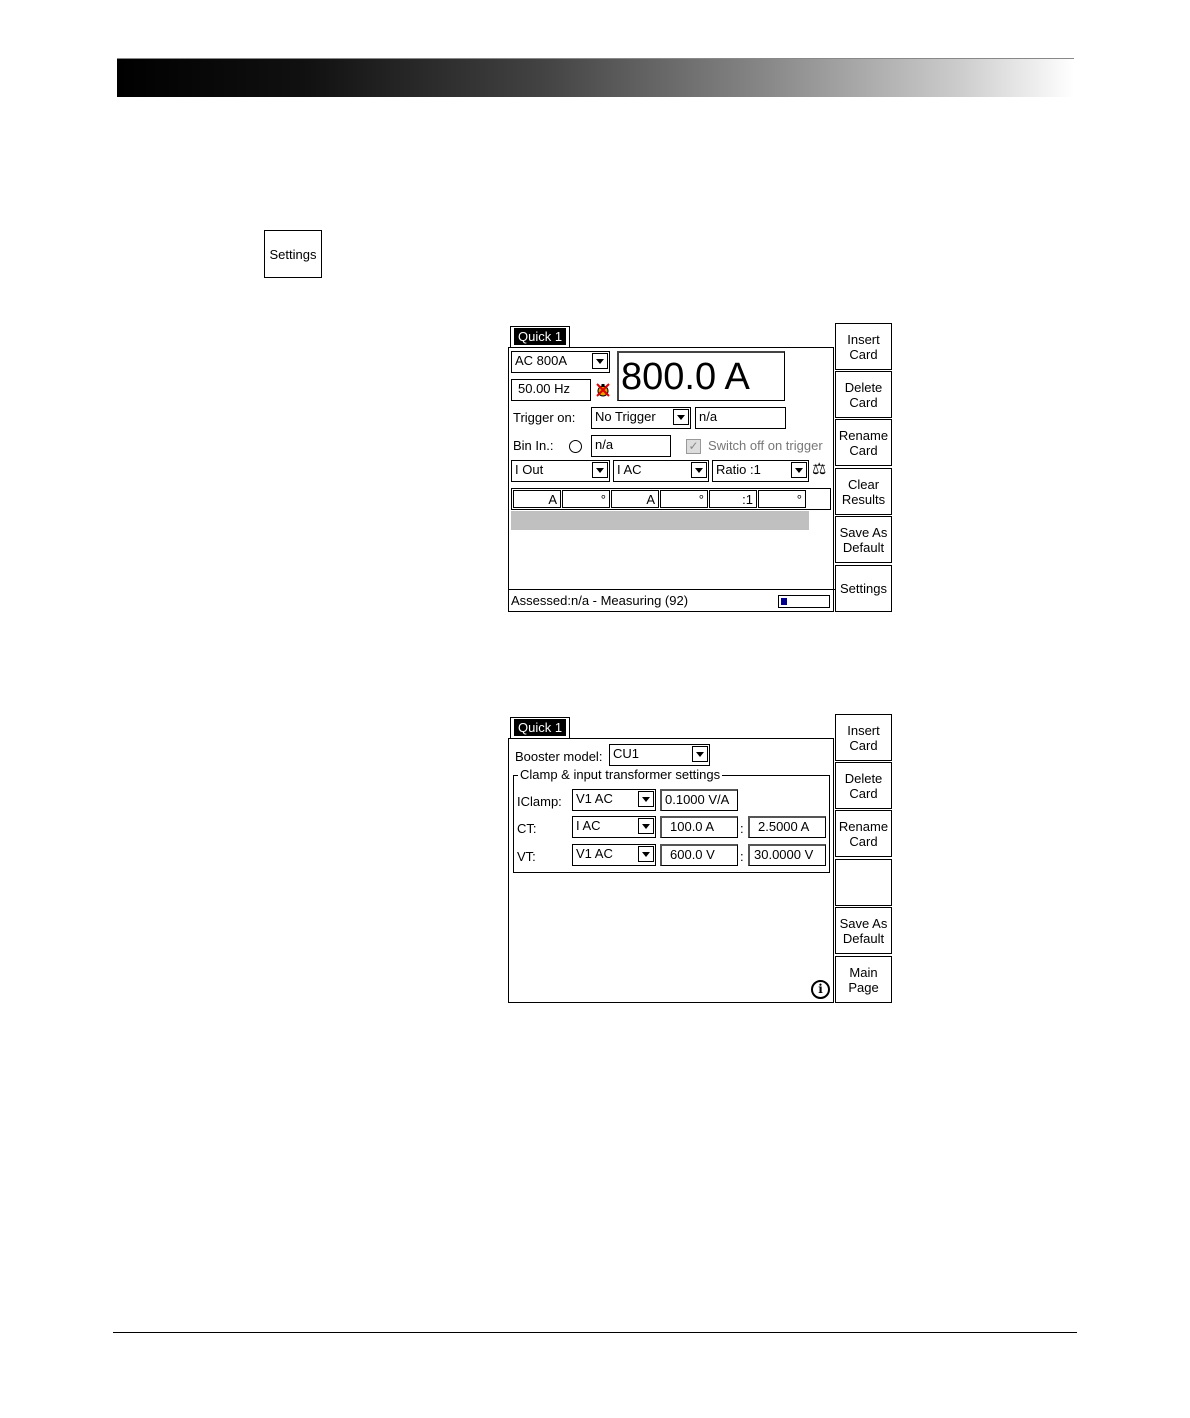  Describe the element at coordinates (693, 446) in the screenshot. I see `switch-off-checkbox: ✓` at that location.